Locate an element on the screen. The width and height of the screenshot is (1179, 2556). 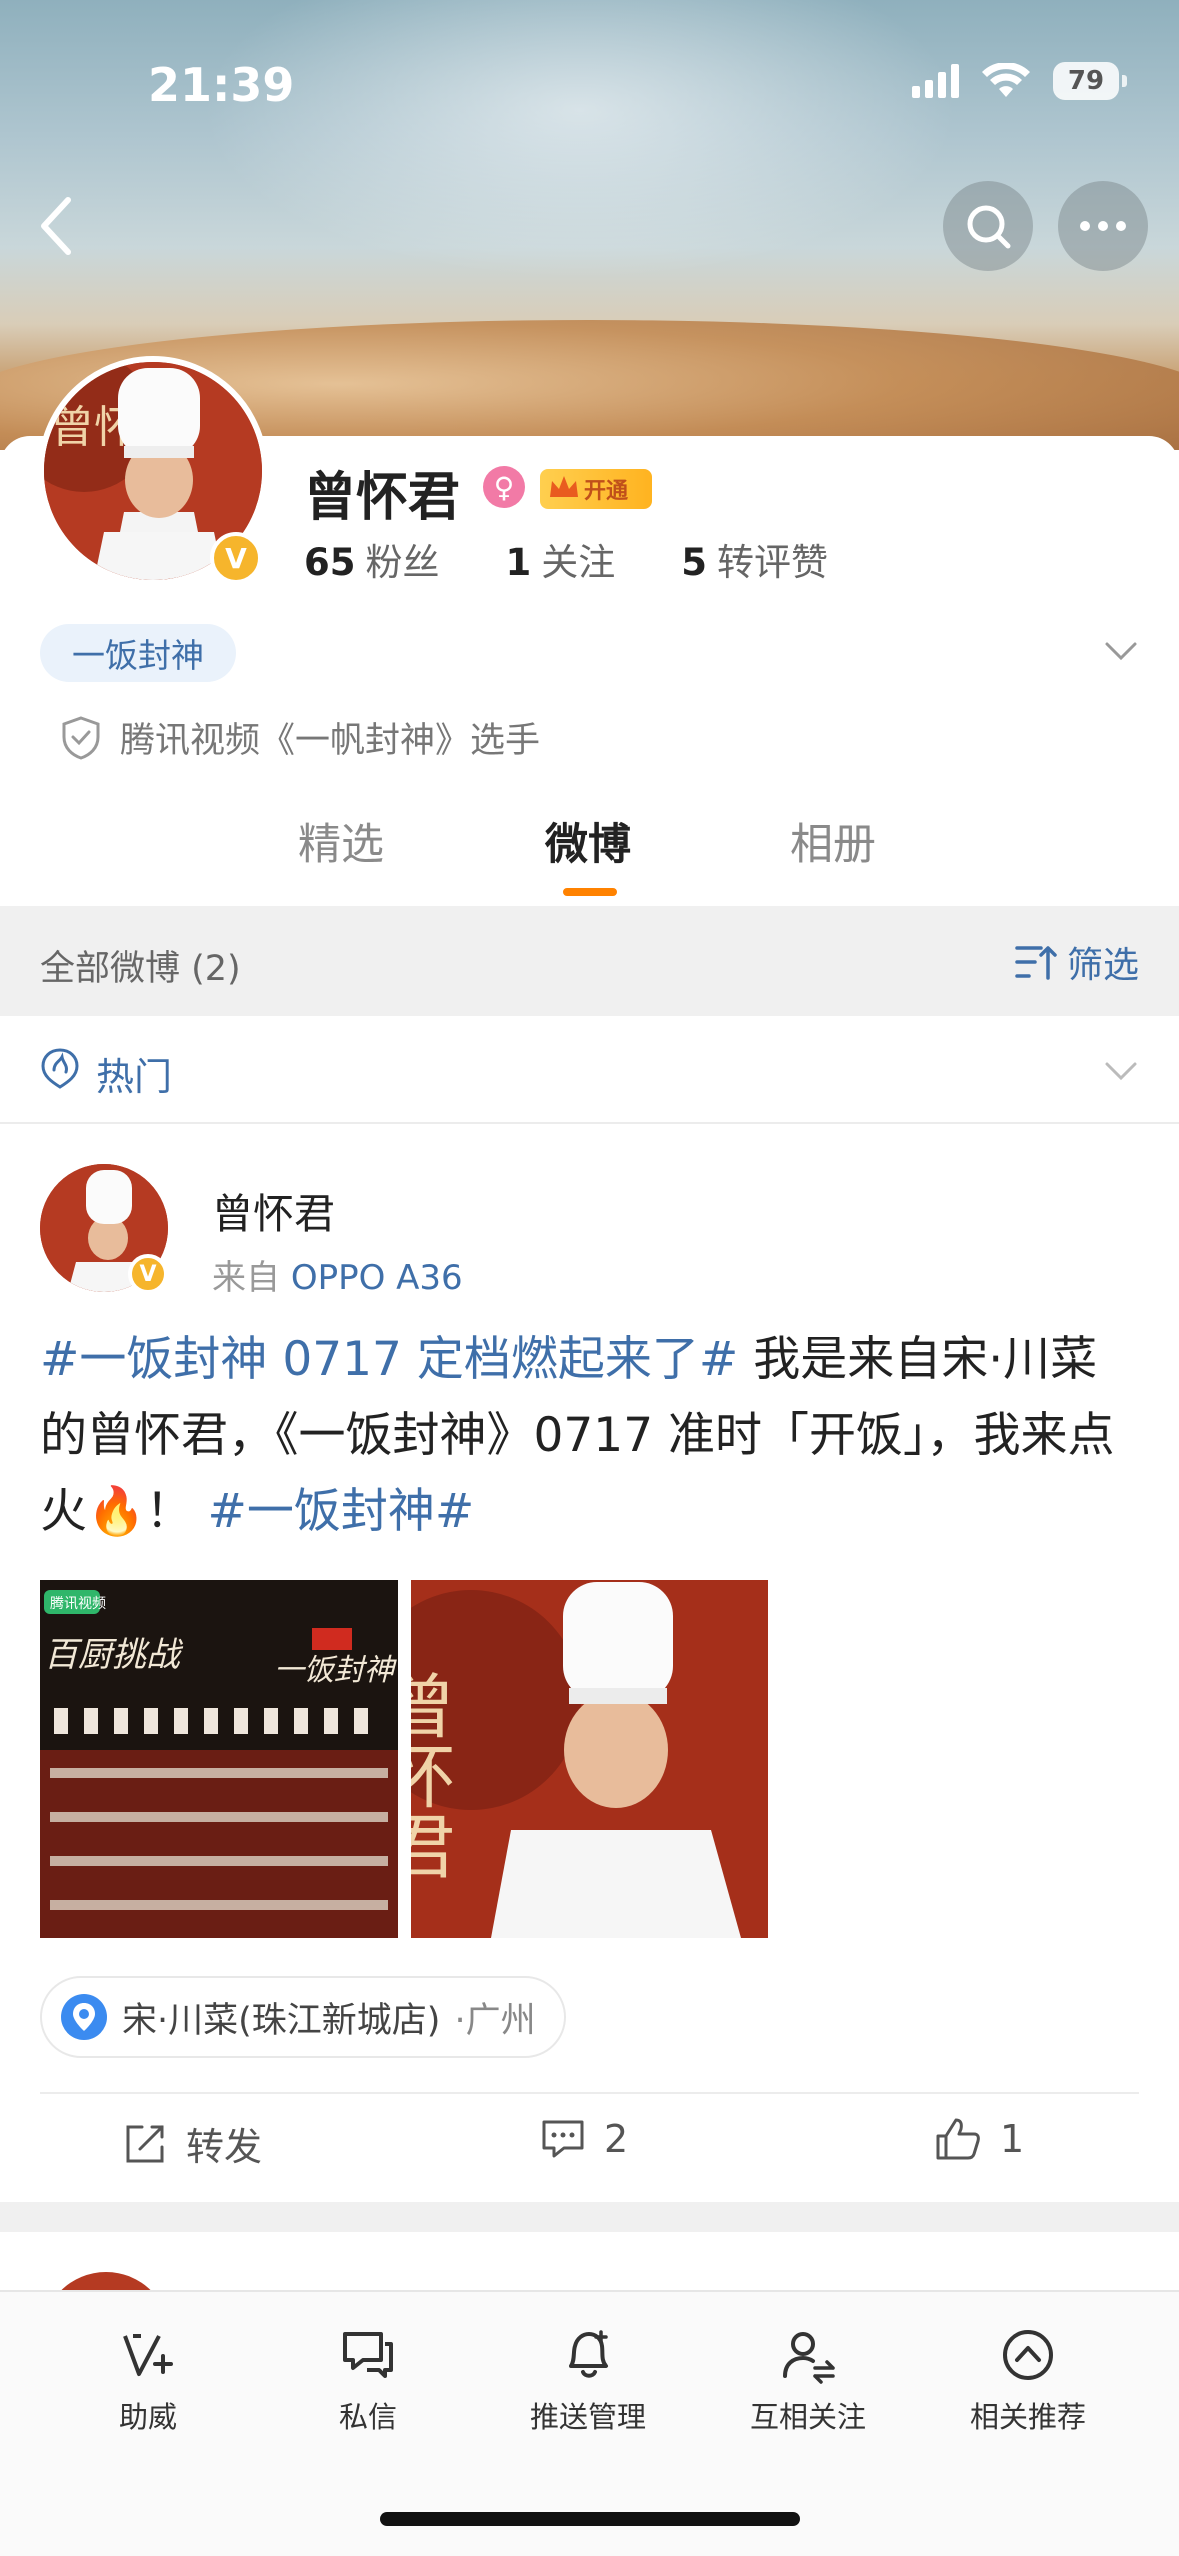
post-image-2: 曾怀君 is located at coordinates (589, 1759).